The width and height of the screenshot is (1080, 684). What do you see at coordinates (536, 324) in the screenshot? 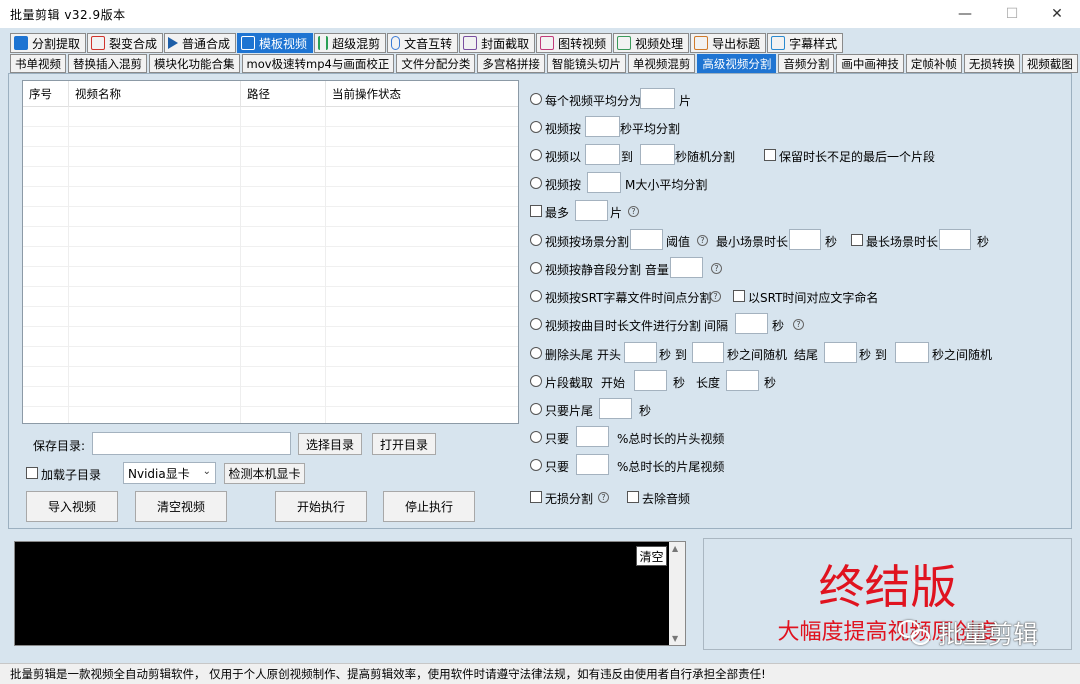
I see `radio-track-split` at bounding box center [536, 324].